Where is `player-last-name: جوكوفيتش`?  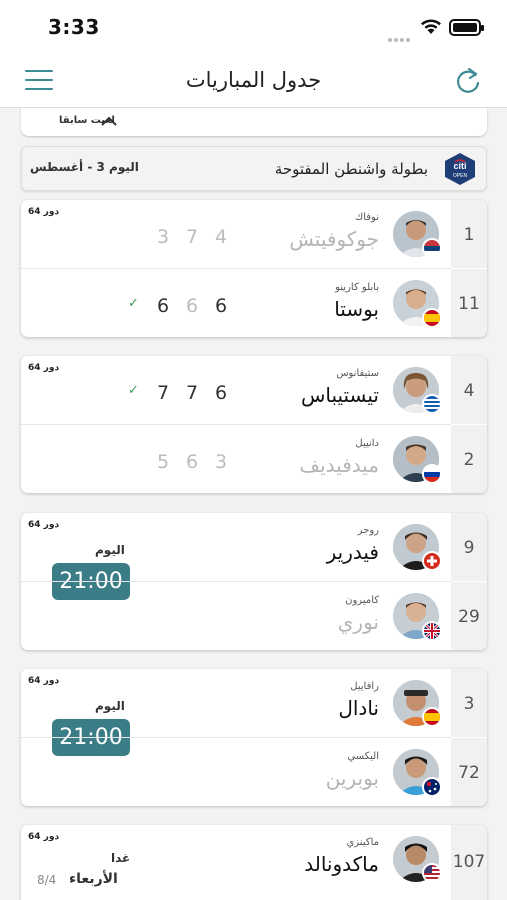 player-last-name: جوكوفيتش is located at coordinates (334, 239).